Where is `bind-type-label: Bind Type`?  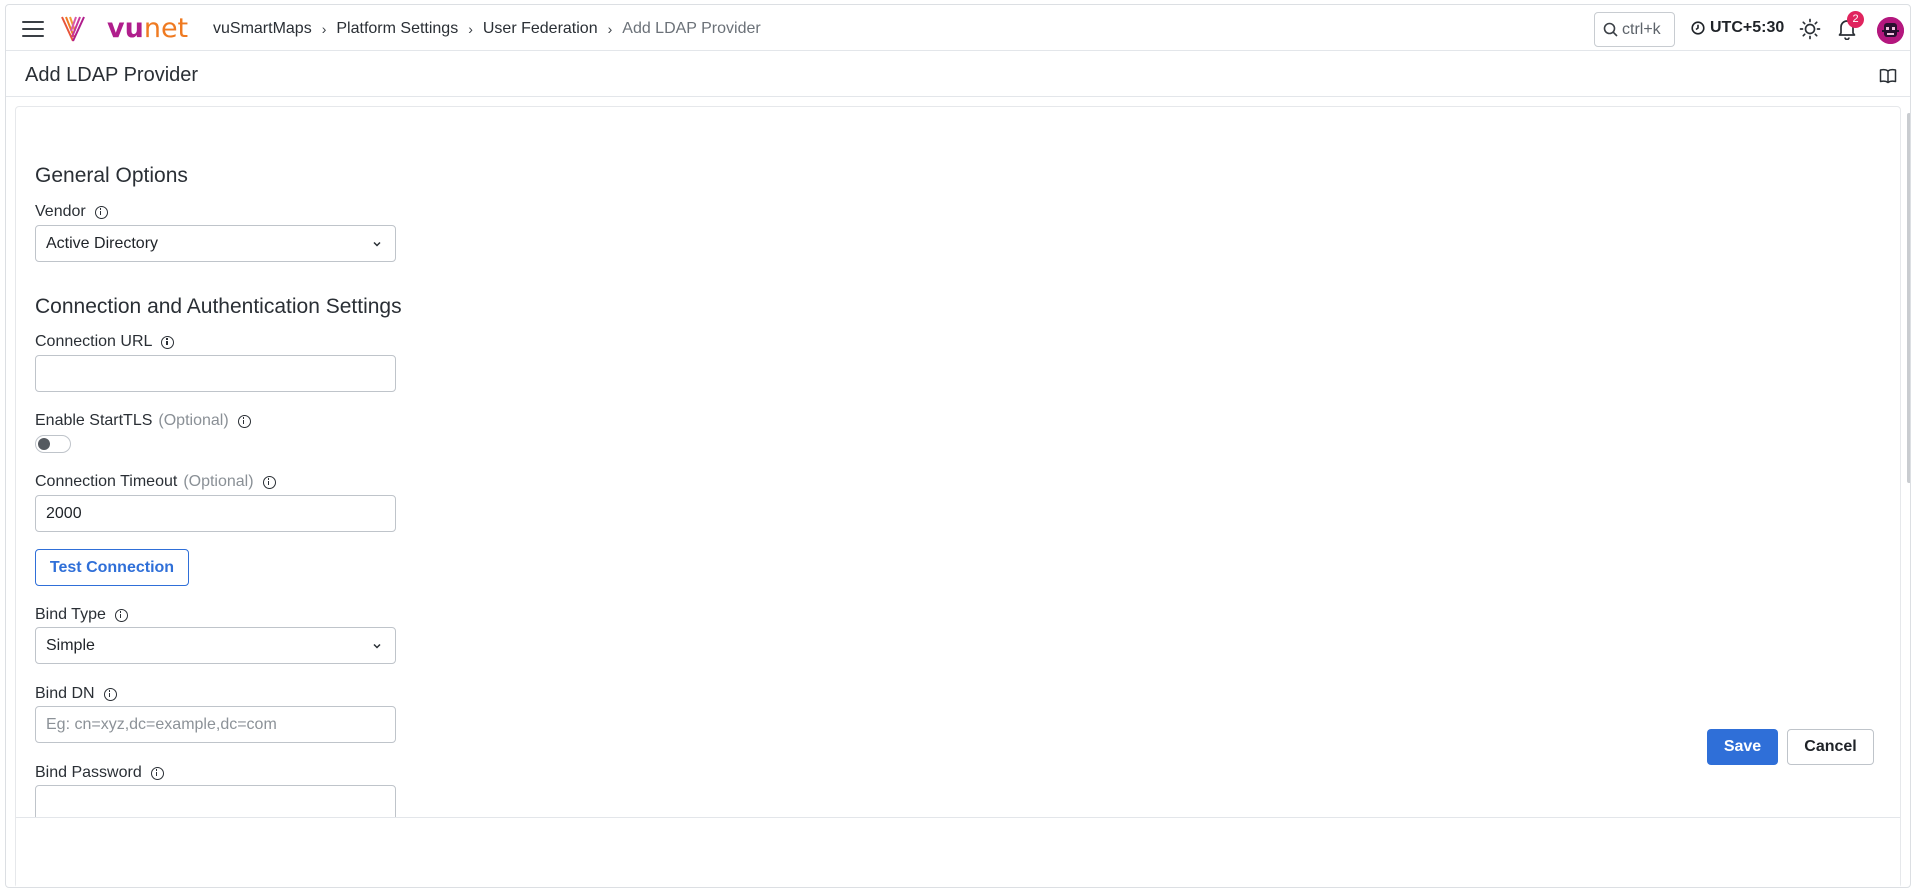
bind-type-label: Bind Type is located at coordinates (81, 615).